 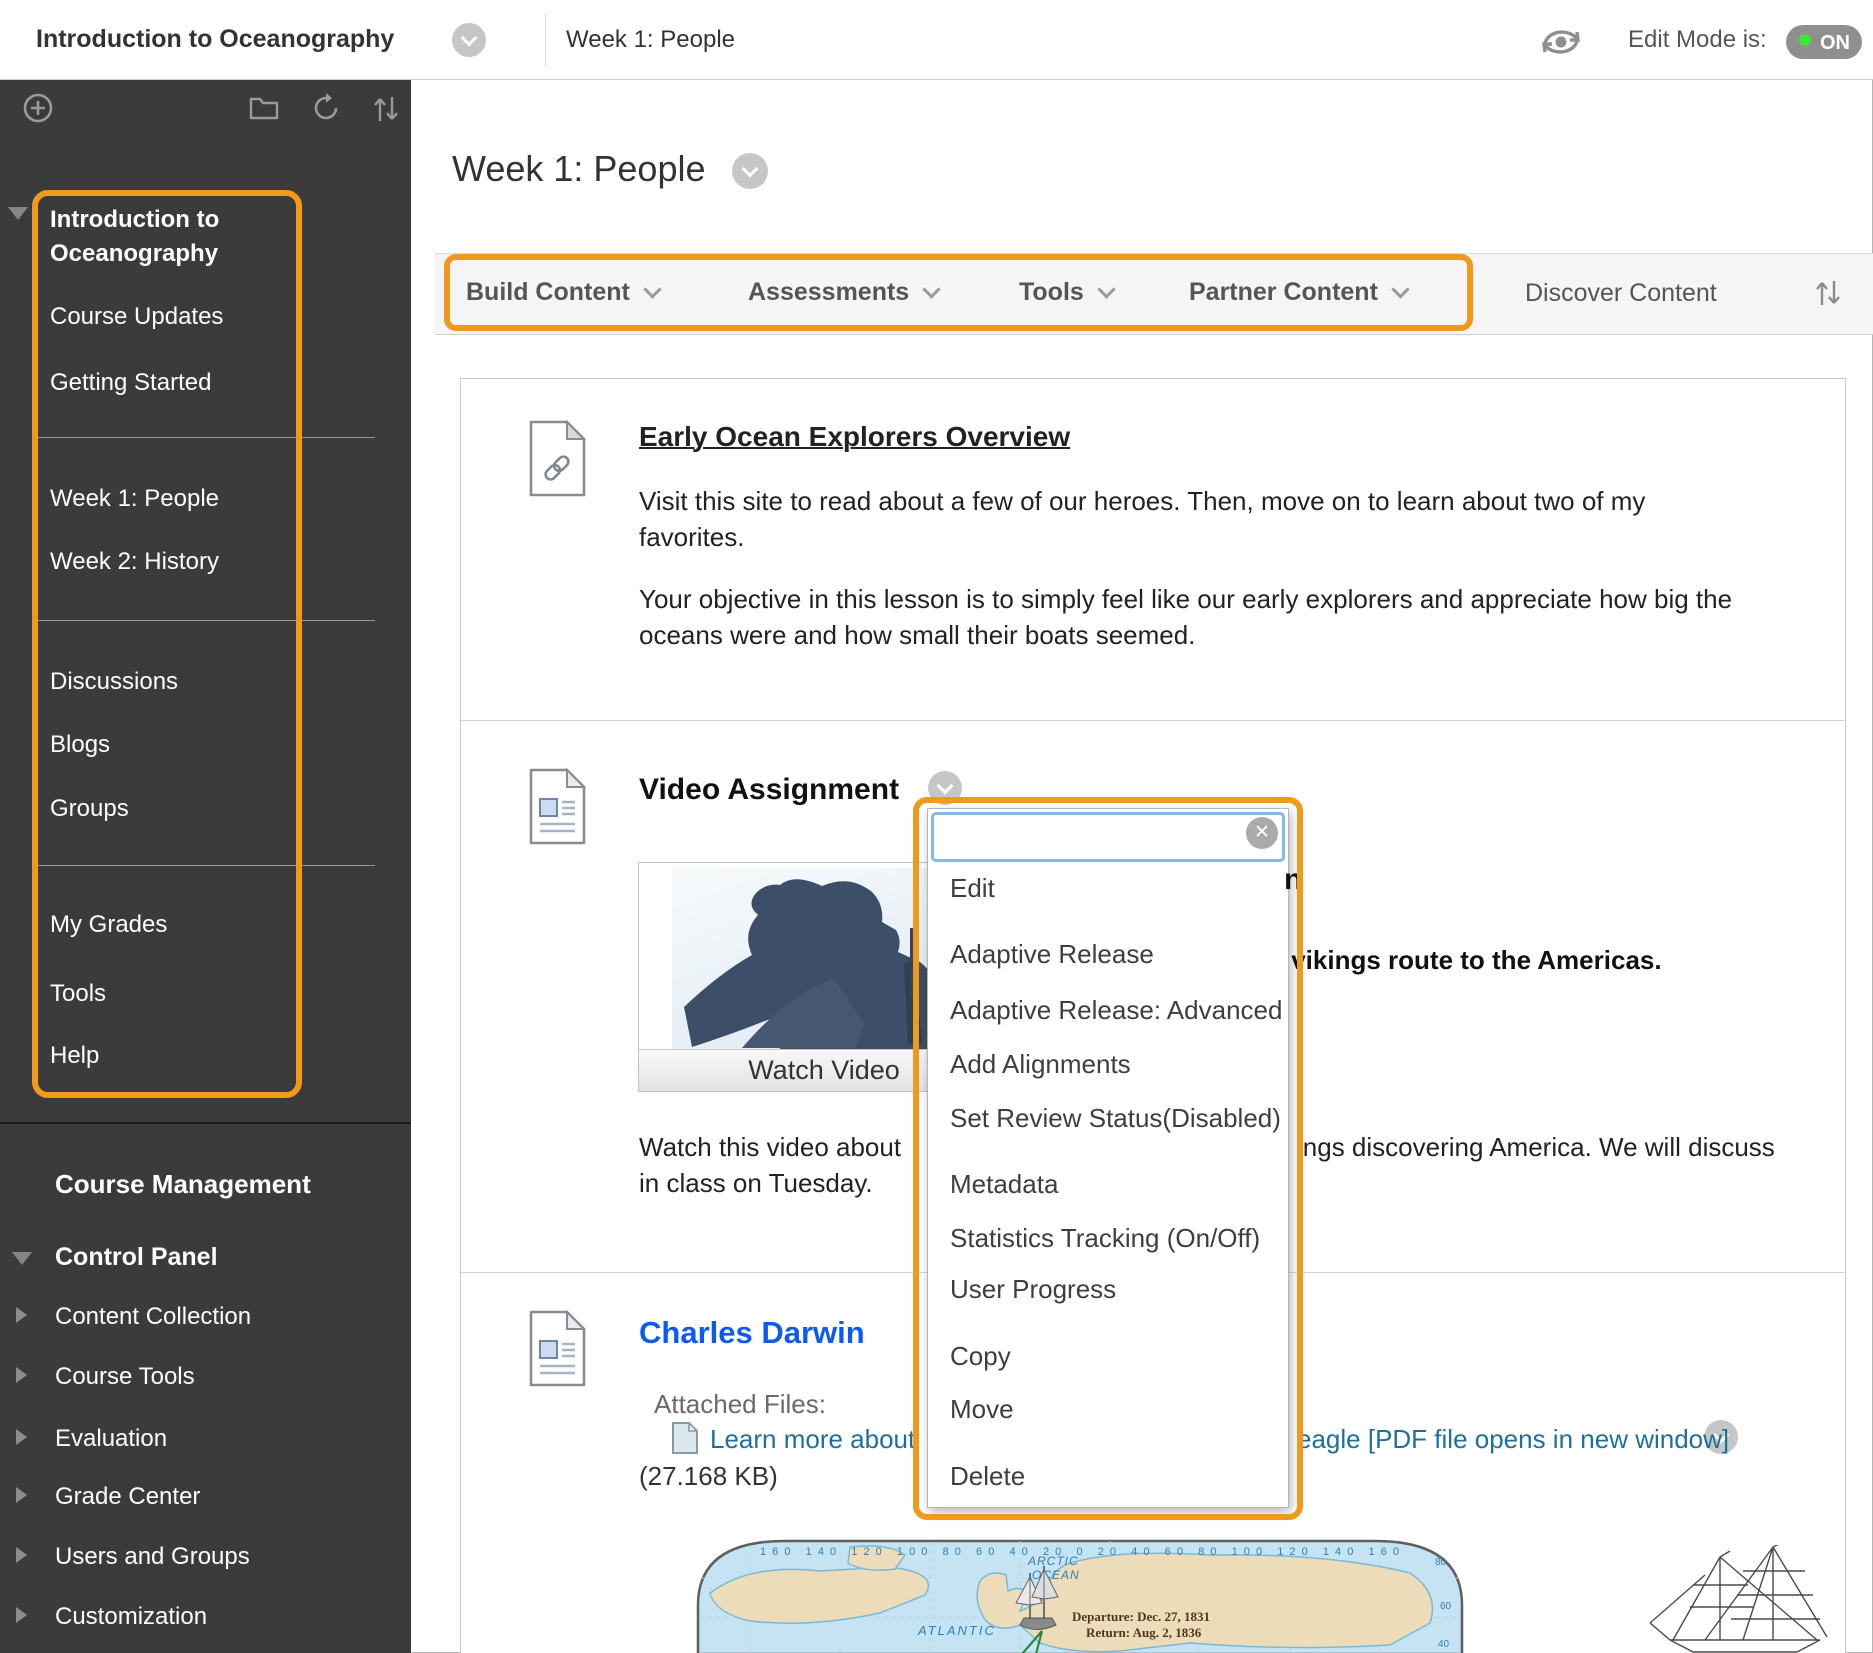 What do you see at coordinates (1561, 41) in the screenshot?
I see `student-preview-icon` at bounding box center [1561, 41].